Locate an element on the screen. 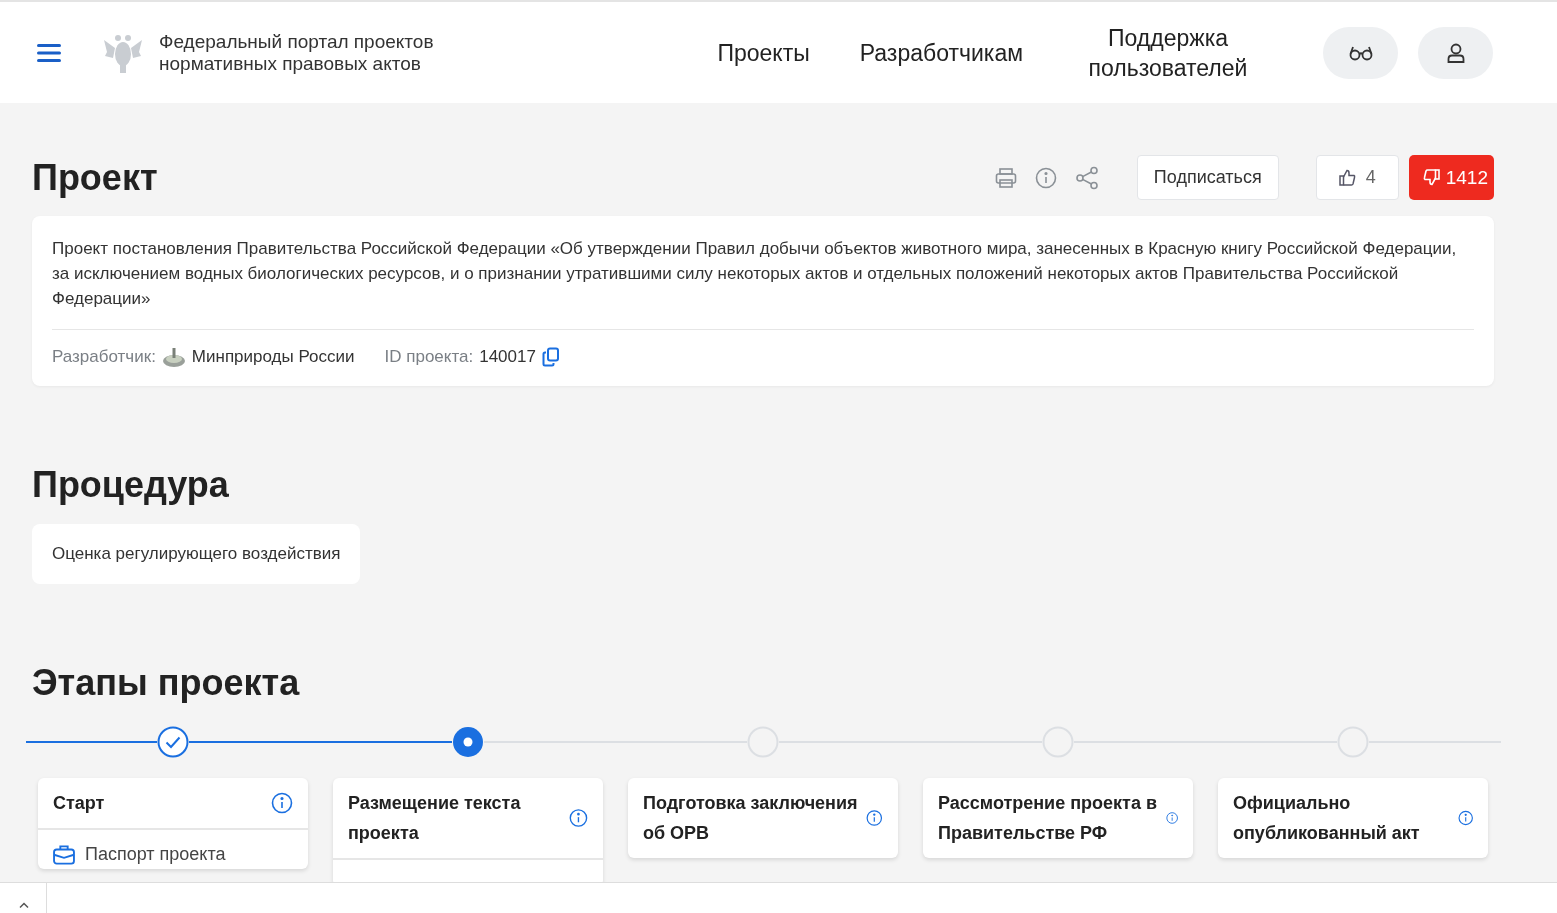  page-heading: Проект is located at coordinates (95, 177).